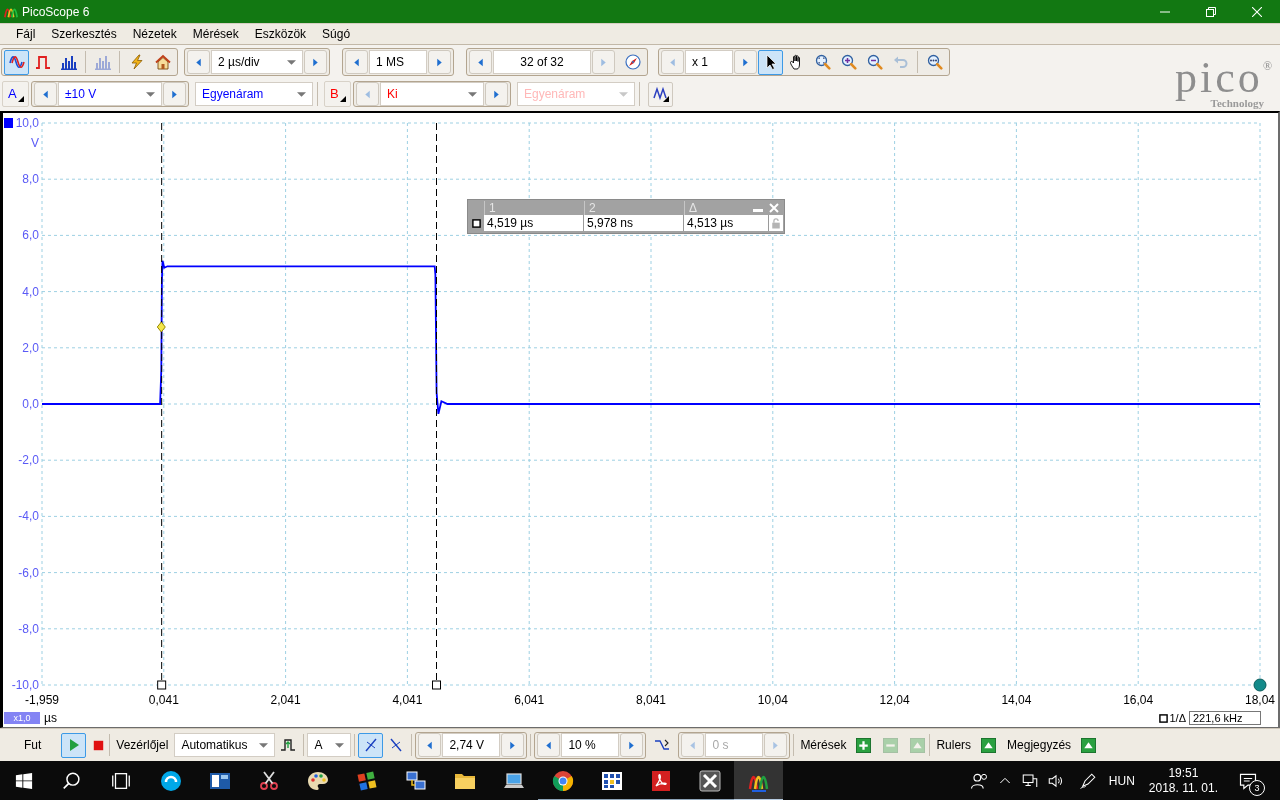 Image resolution: width=1280 pixels, height=800 pixels. Describe the element at coordinates (110, 94) in the screenshot. I see `range-dropdown: ±10 V` at that location.